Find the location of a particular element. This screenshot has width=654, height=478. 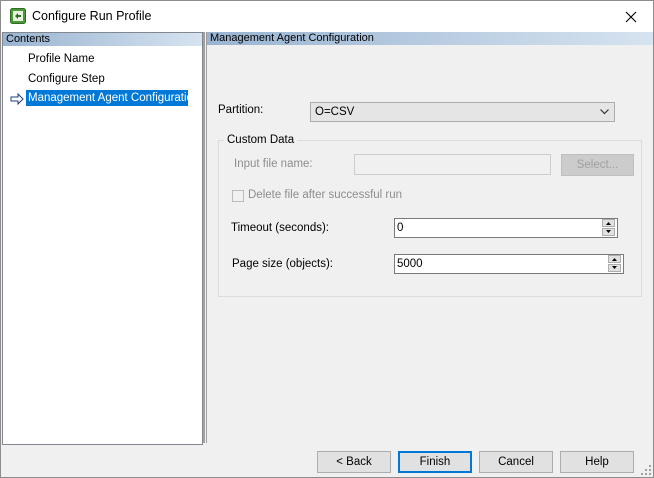

partition-value: O=CSV is located at coordinates (335, 112).